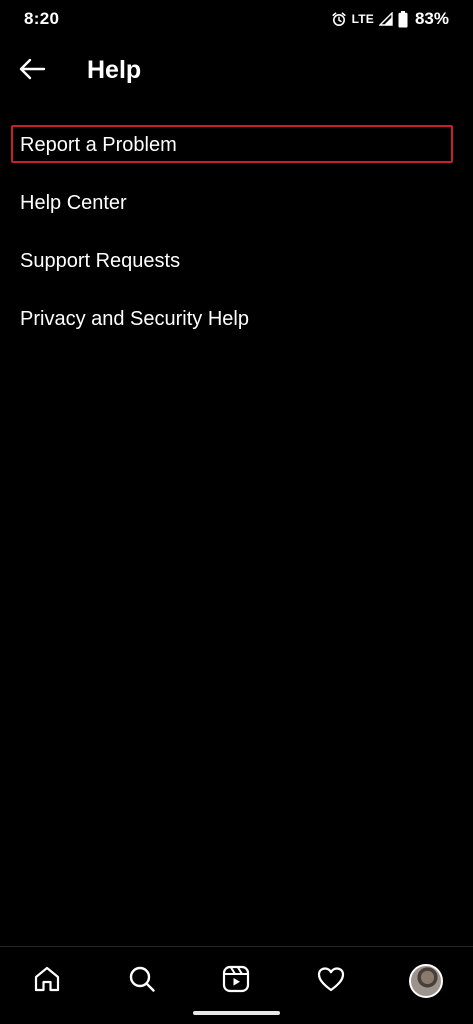  Describe the element at coordinates (236, 146) in the screenshot. I see `menu-item-report-a-problem: Report a Problem` at that location.